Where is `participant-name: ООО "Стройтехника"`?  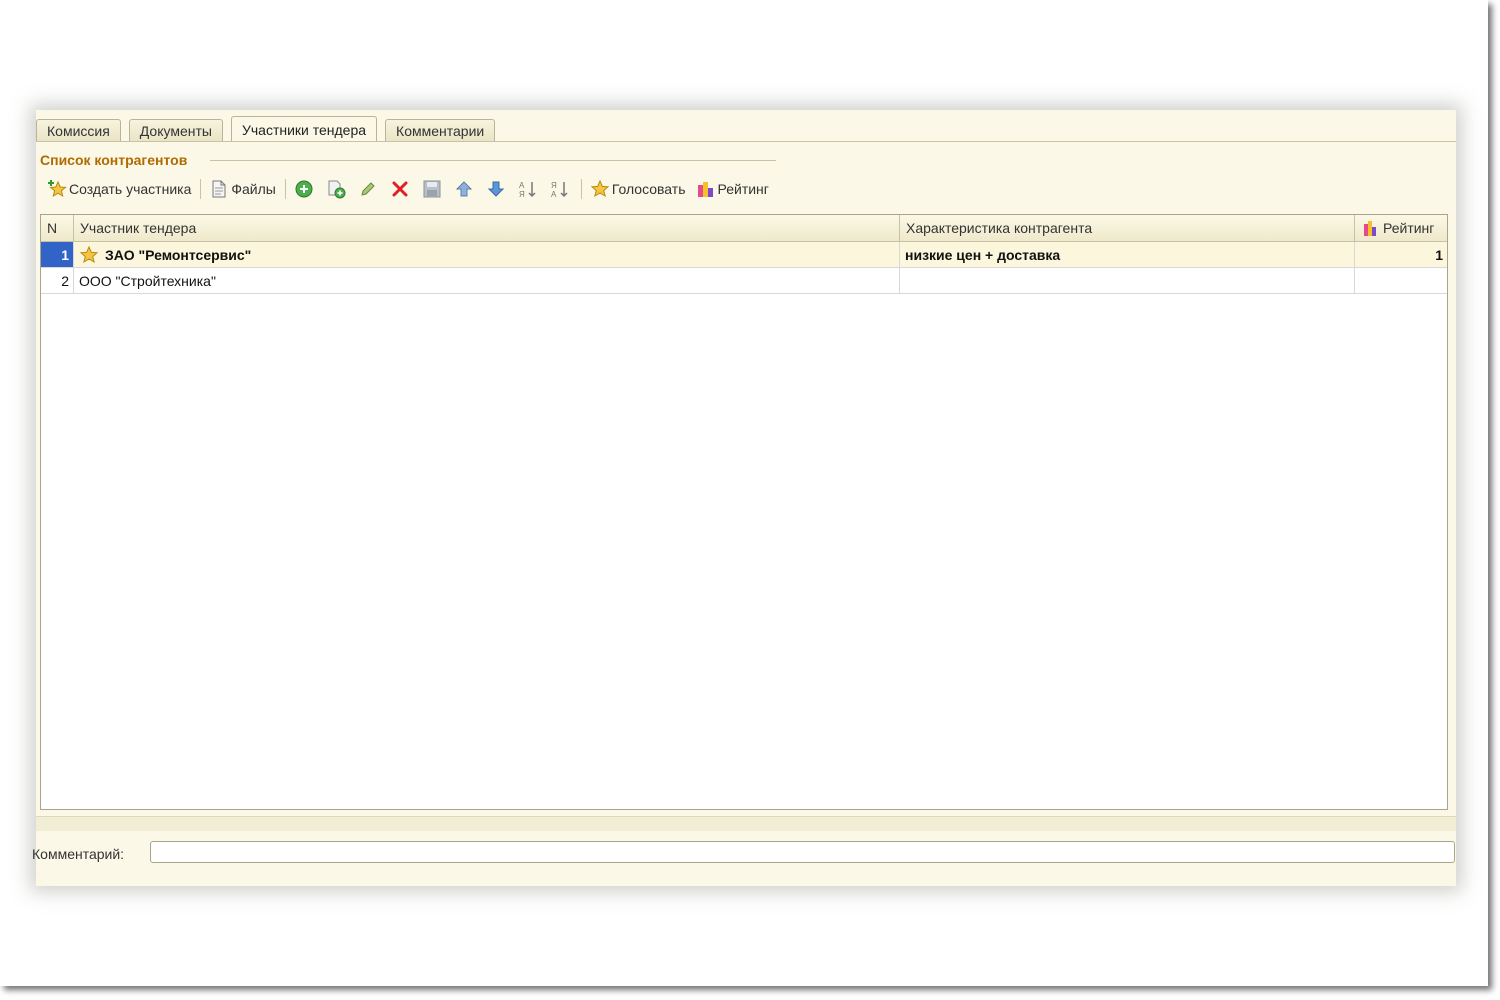 participant-name: ООО "Стройтехника" is located at coordinates (147, 280).